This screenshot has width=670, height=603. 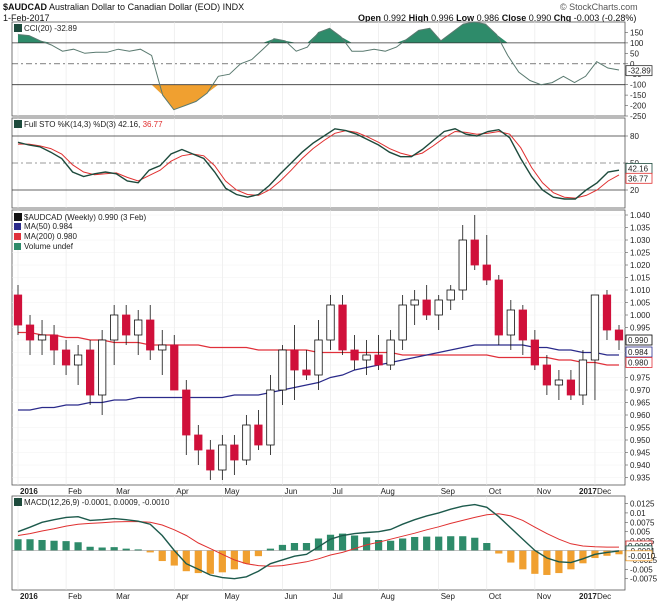 I want to click on macd-legend-swatch, so click(x=18, y=502).